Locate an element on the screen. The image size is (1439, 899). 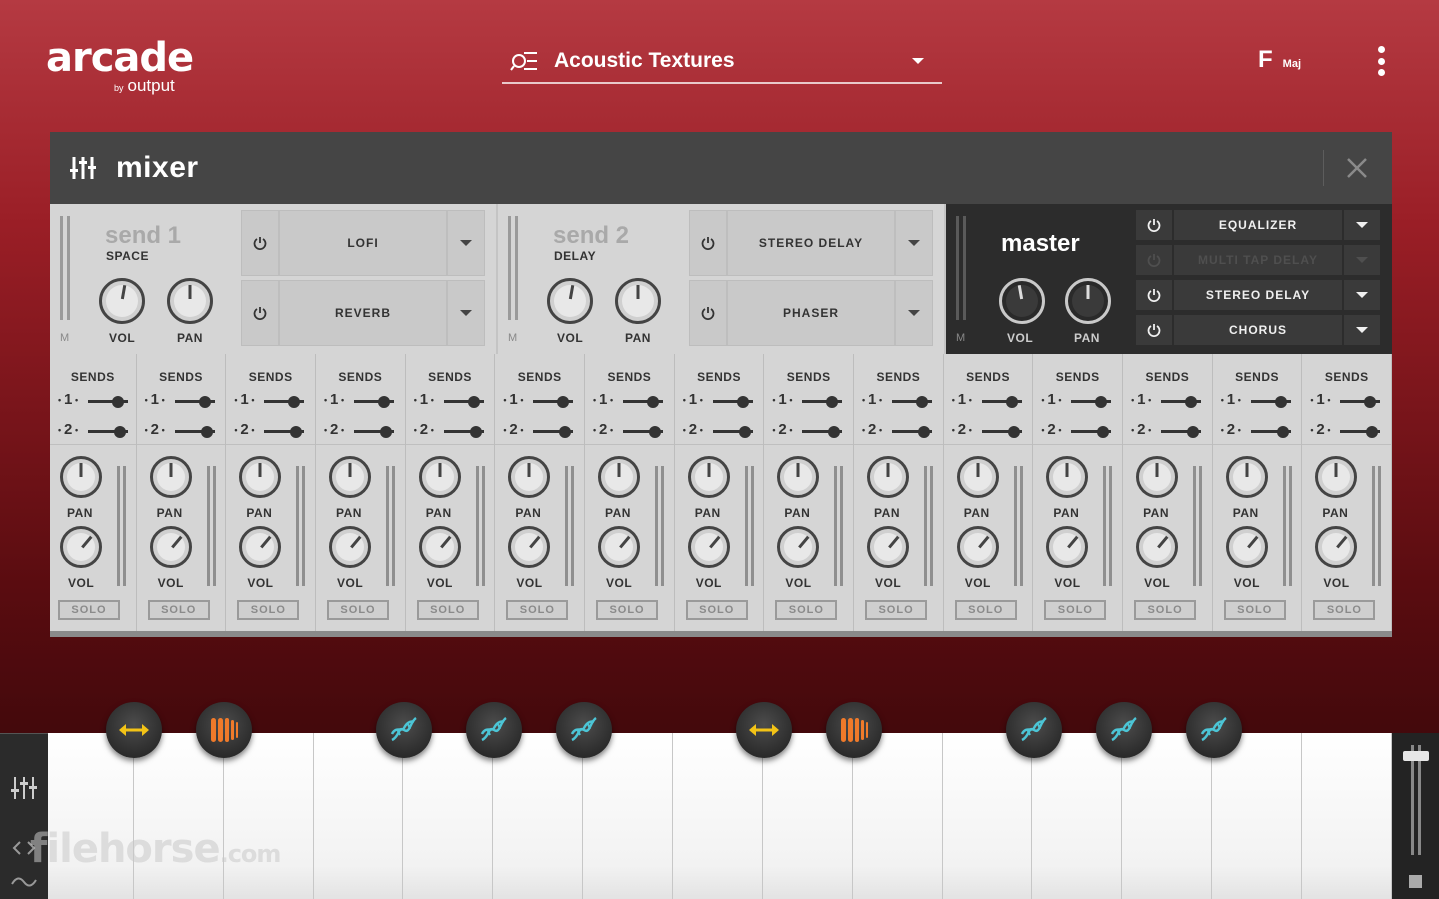
send-2-pan-knob is located at coordinates (638, 301).